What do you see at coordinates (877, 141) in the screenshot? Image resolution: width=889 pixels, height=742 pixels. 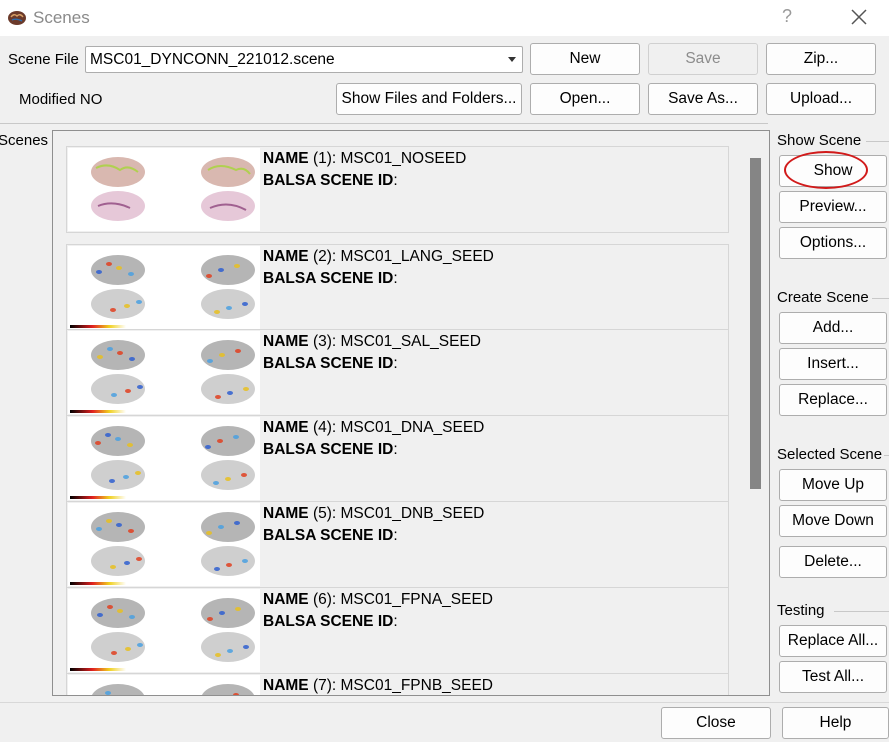 I see `show-scene-group-line` at bounding box center [877, 141].